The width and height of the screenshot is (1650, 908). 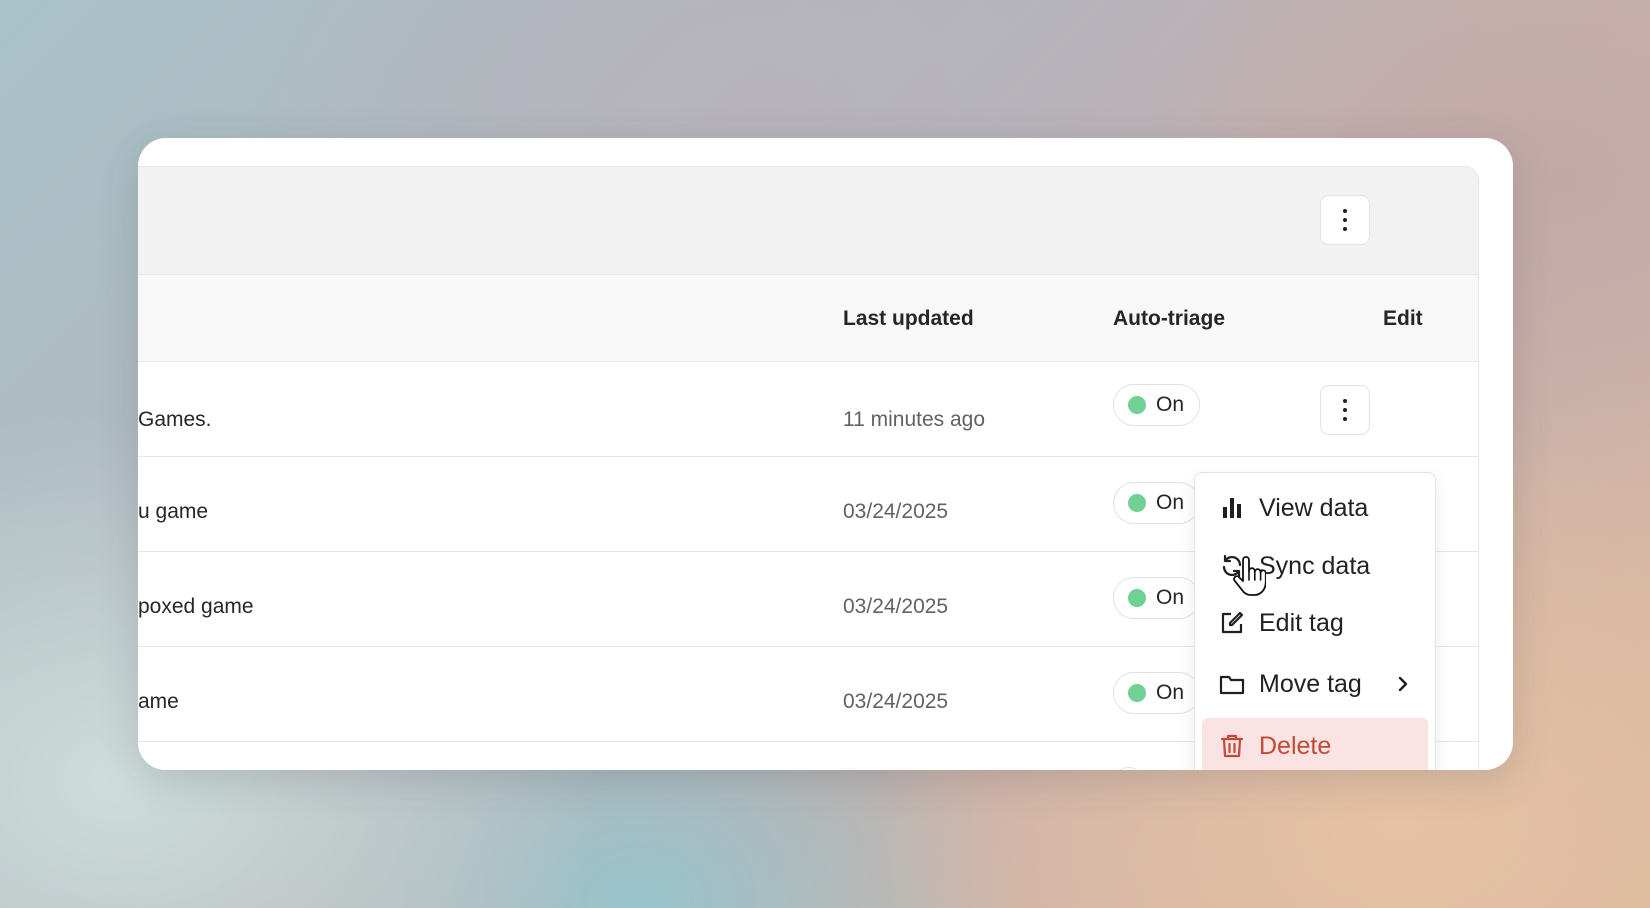 What do you see at coordinates (1232, 746) in the screenshot?
I see `trash-icon` at bounding box center [1232, 746].